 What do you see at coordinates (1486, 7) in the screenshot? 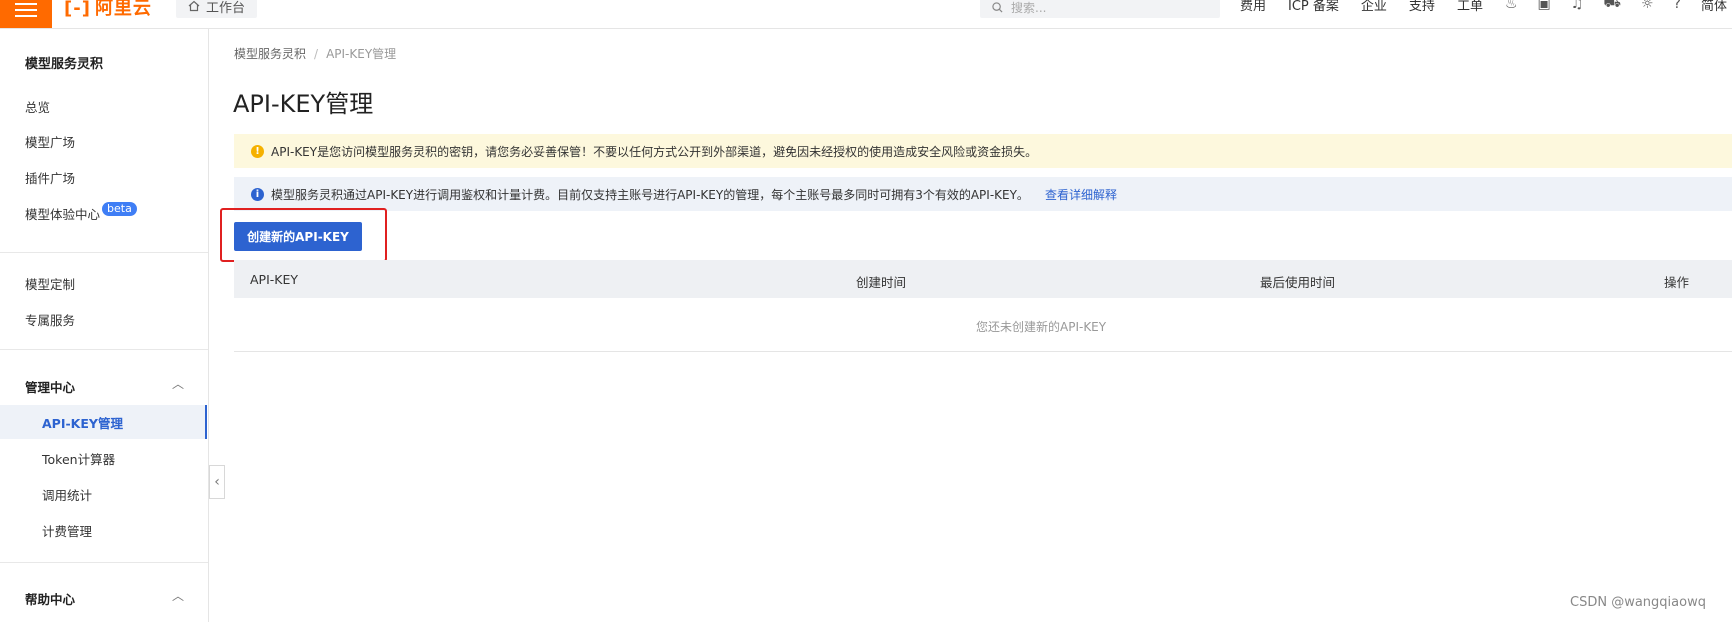
I see `top-nav-links: 费用 ICP 备案 企业 支持 工单 ♨ ▣ ♫ ⛟ ☼ ? 简体` at bounding box center [1486, 7].